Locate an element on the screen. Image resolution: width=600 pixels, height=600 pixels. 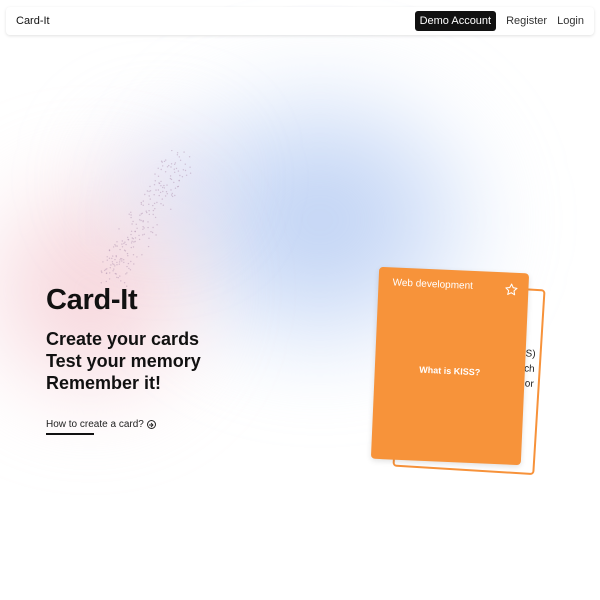
nav-links: Demo Account Register Login is located at coordinates (499, 21).